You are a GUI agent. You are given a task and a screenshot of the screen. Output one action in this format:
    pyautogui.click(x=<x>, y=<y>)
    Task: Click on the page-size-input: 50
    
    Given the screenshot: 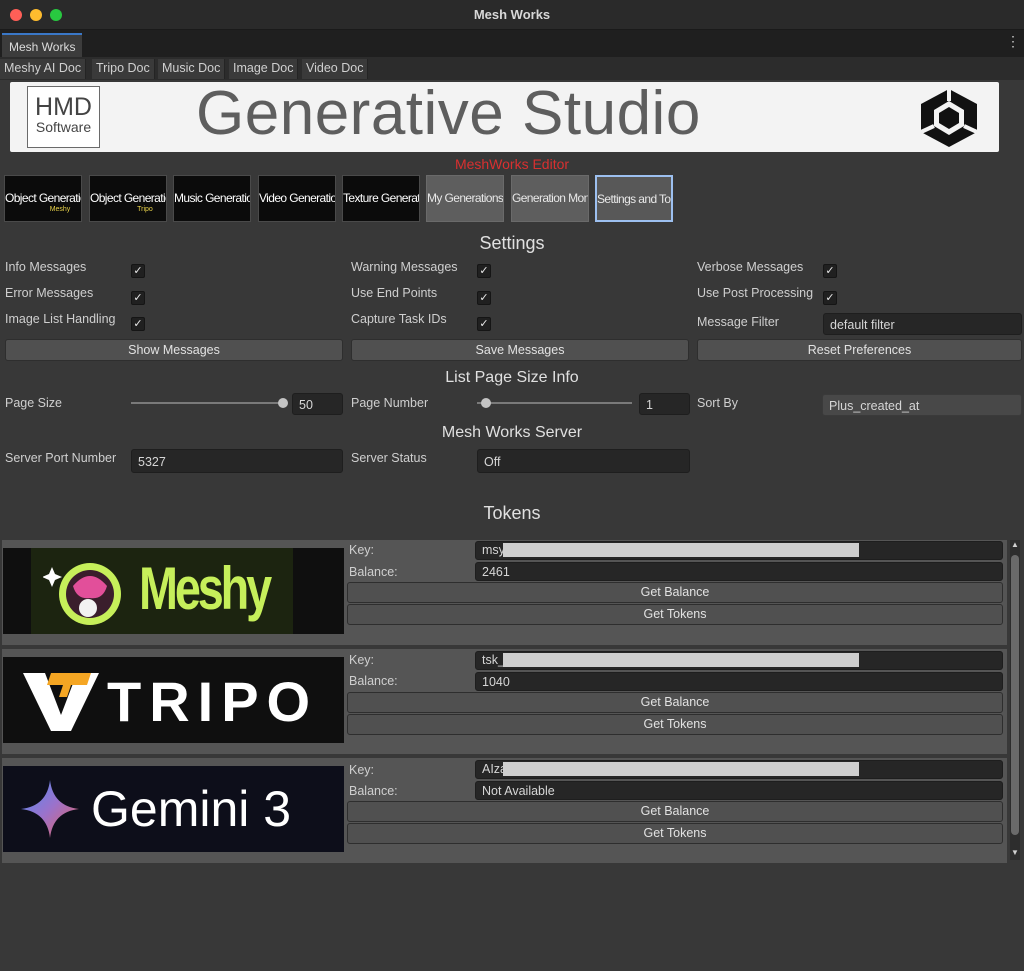 What is the action you would take?
    pyautogui.click(x=317, y=404)
    